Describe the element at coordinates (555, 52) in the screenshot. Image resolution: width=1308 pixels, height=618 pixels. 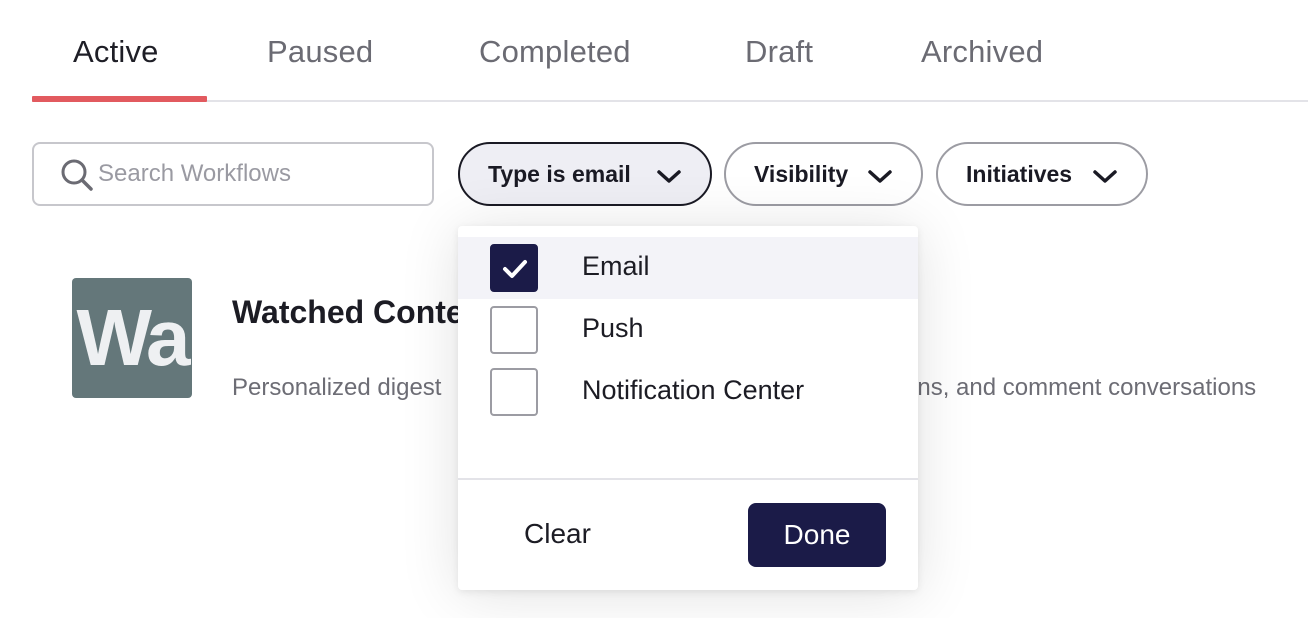
I see `tab-completed: Completed` at that location.